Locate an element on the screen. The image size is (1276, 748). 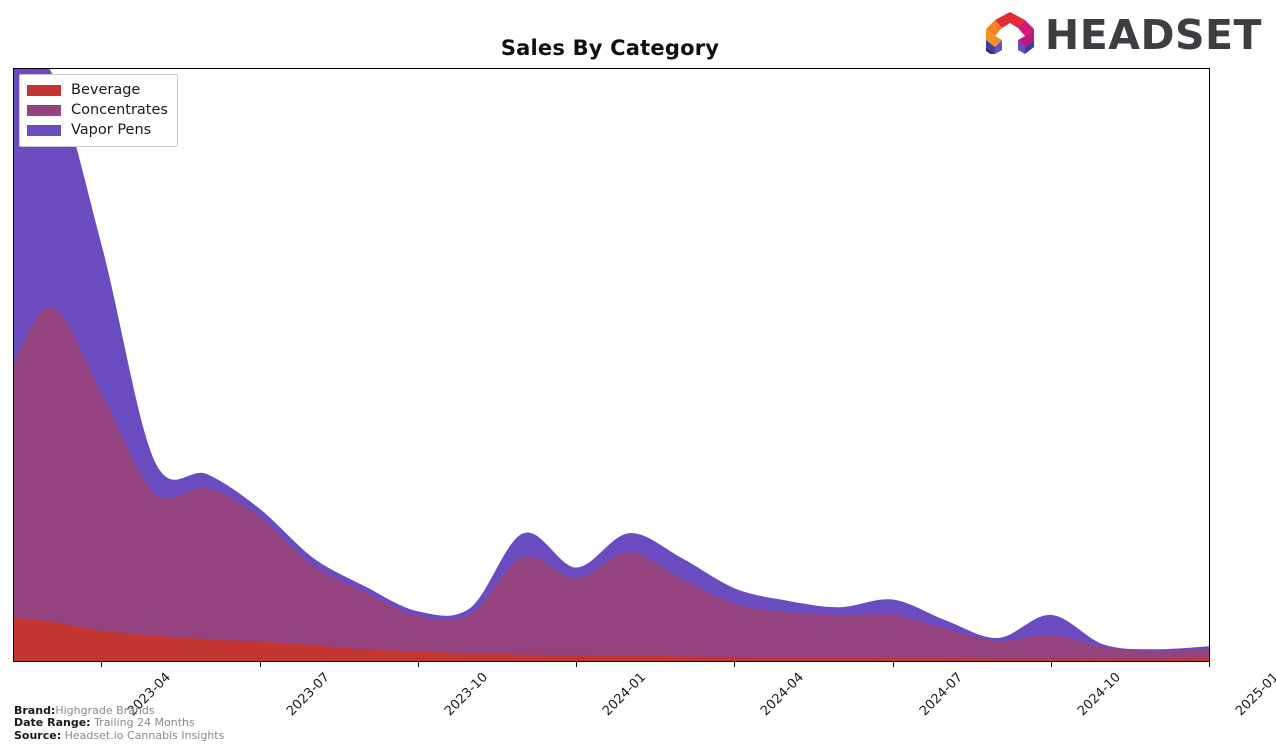
legend-swatch-beverage is located at coordinates (44, 90).